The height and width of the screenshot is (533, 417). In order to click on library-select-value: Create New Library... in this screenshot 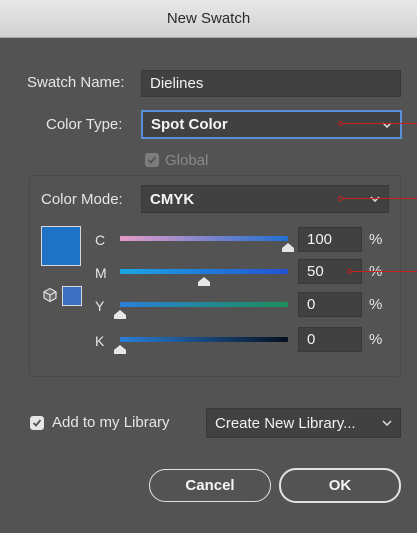, I will do `click(285, 423)`.